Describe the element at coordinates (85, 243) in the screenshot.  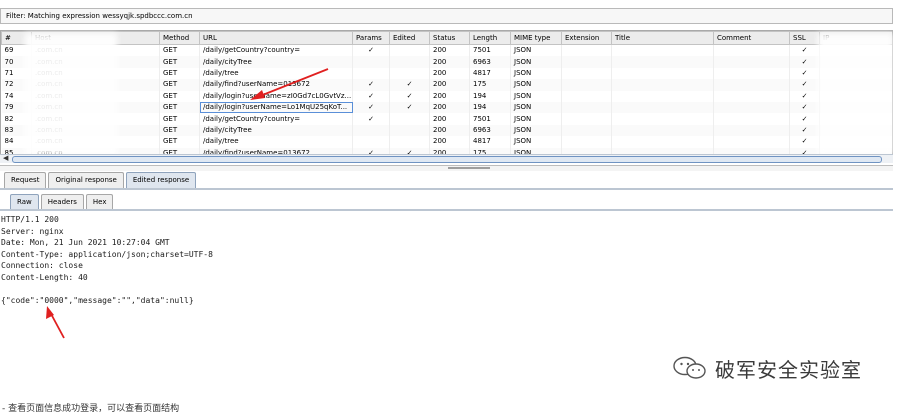
I see `response-line: Date: Mon, 21 Jun 2021 10:27:04 GMT` at that location.